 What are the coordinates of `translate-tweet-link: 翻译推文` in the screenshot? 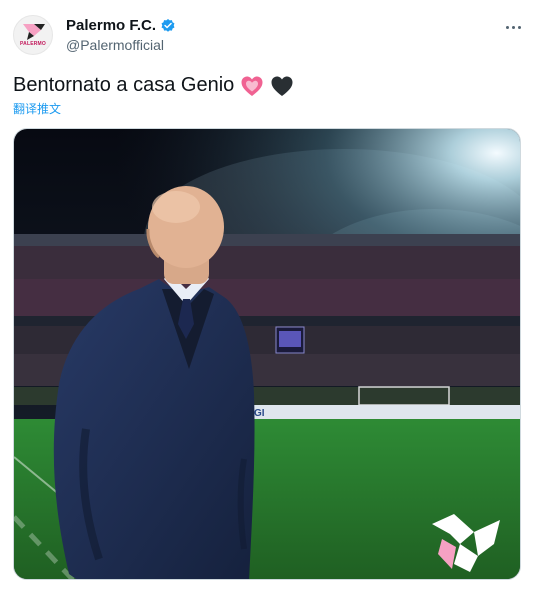 It's located at (37, 108).